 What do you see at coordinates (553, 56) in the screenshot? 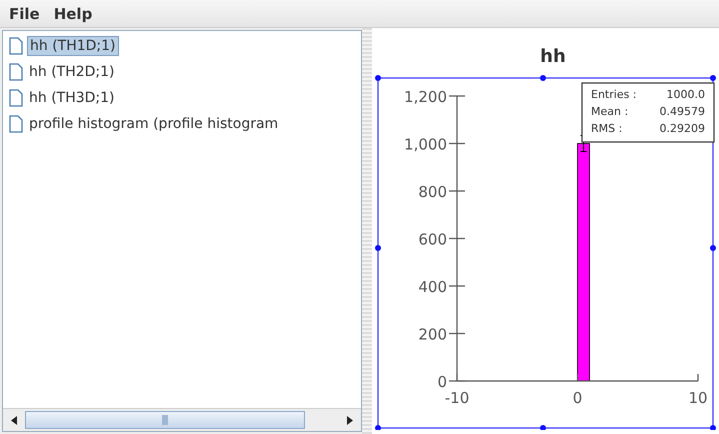
I see `chart-title: hh` at bounding box center [553, 56].